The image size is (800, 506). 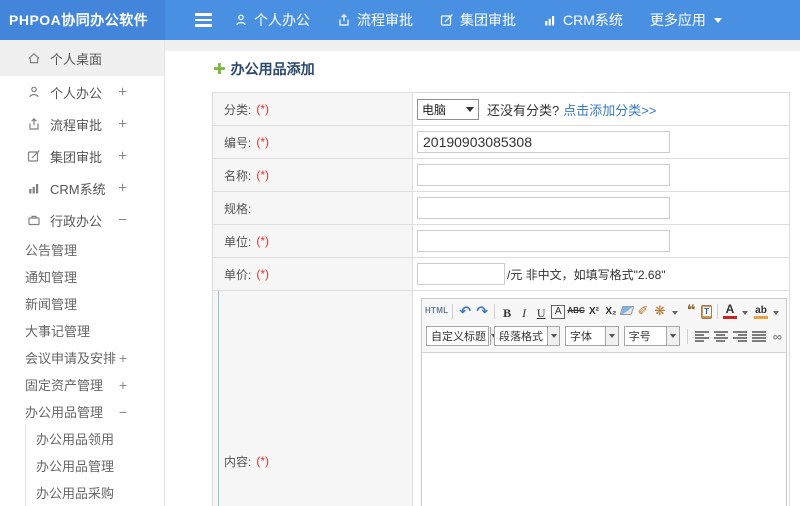 I want to click on category-select-value: 电脑, so click(x=434, y=109).